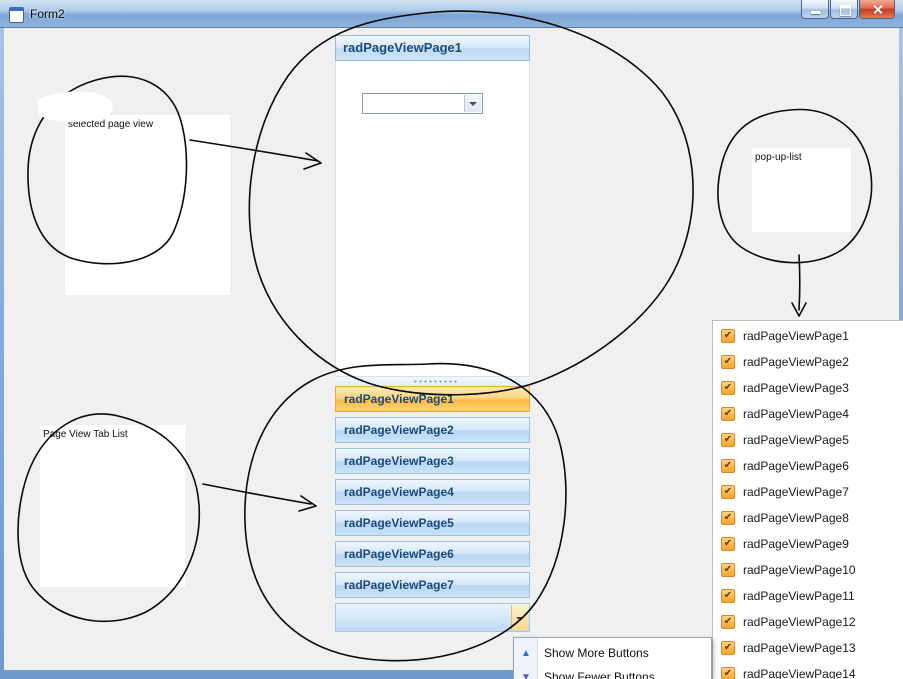  Describe the element at coordinates (399, 585) in the screenshot. I see `pageview-tab-label: radPageViewPage7` at that location.